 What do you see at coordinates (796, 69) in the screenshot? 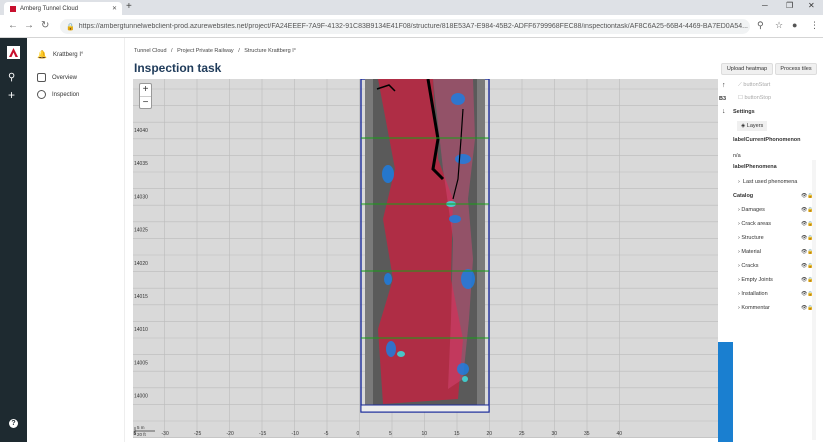
I see `process-tiles-button: Process tiles` at bounding box center [796, 69].